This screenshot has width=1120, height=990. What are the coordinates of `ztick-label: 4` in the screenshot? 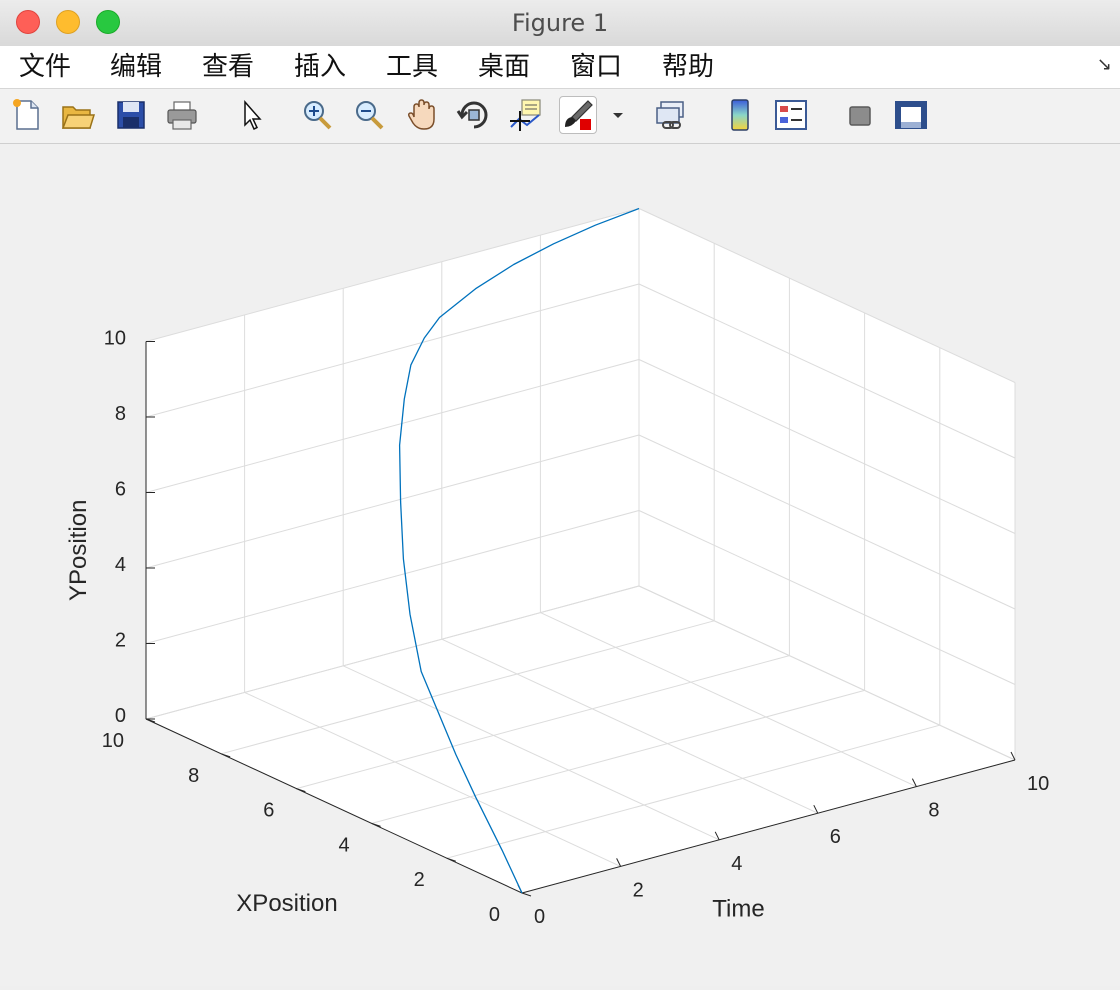 It's located at (120, 565).